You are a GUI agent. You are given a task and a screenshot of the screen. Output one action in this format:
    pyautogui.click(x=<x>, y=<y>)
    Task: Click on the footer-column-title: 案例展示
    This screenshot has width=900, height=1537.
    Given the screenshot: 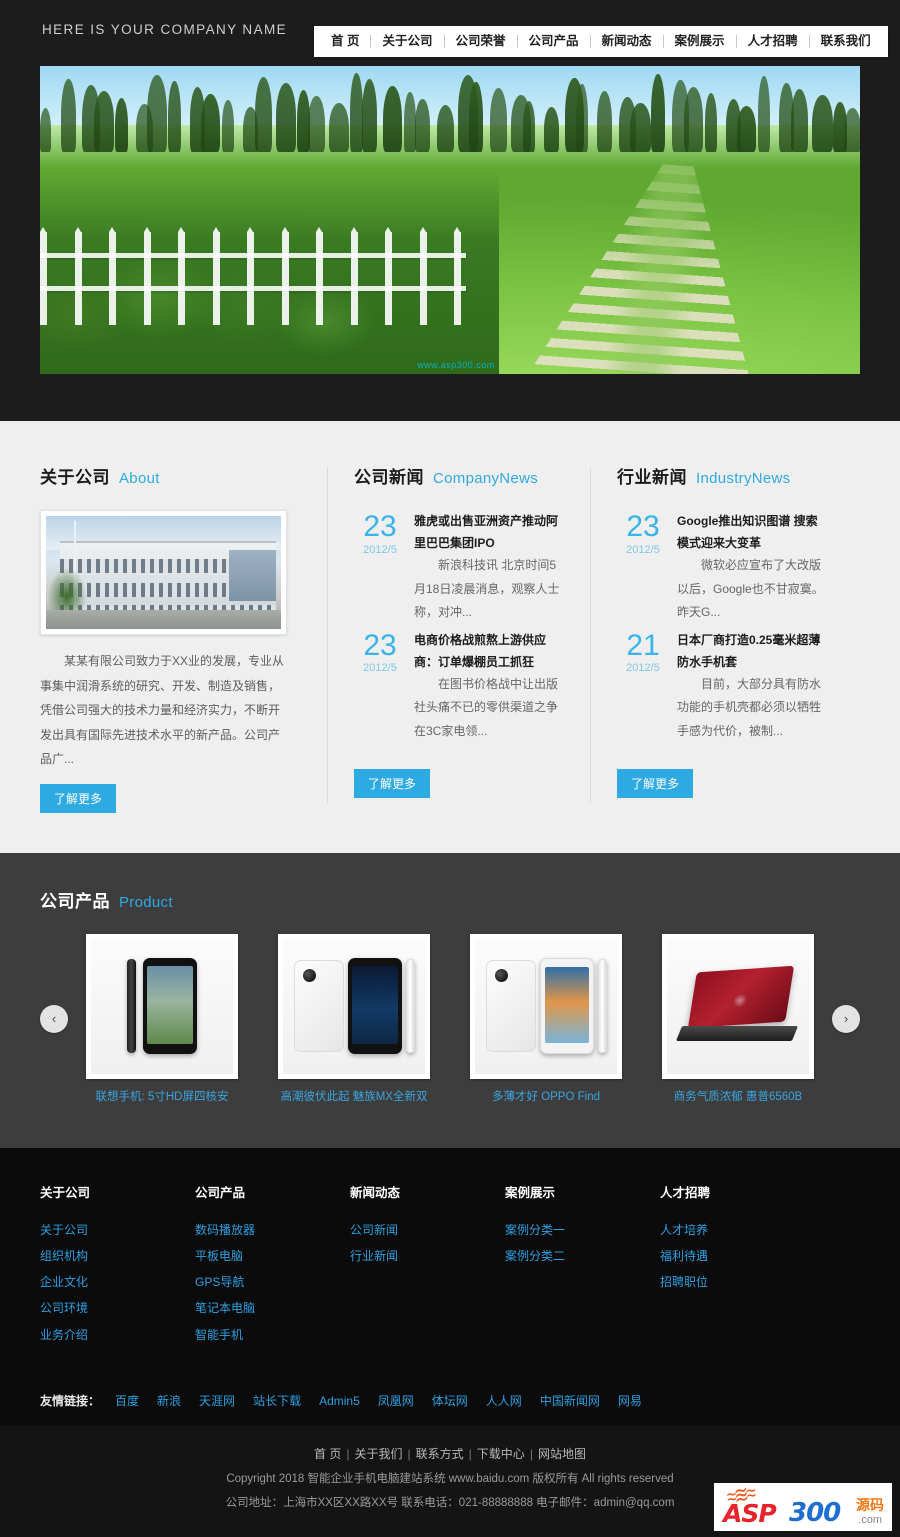 What is the action you would take?
    pyautogui.click(x=530, y=1192)
    